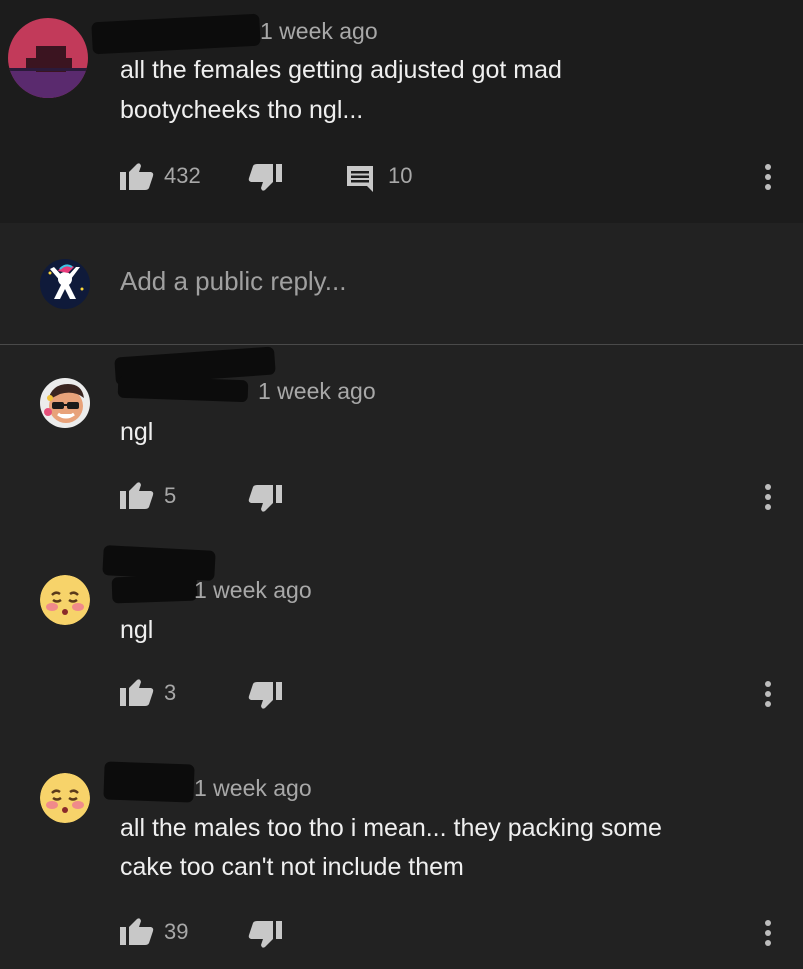 Image resolution: width=803 pixels, height=969 pixels. What do you see at coordinates (170, 495) in the screenshot?
I see `reply-like-count: 5` at bounding box center [170, 495].